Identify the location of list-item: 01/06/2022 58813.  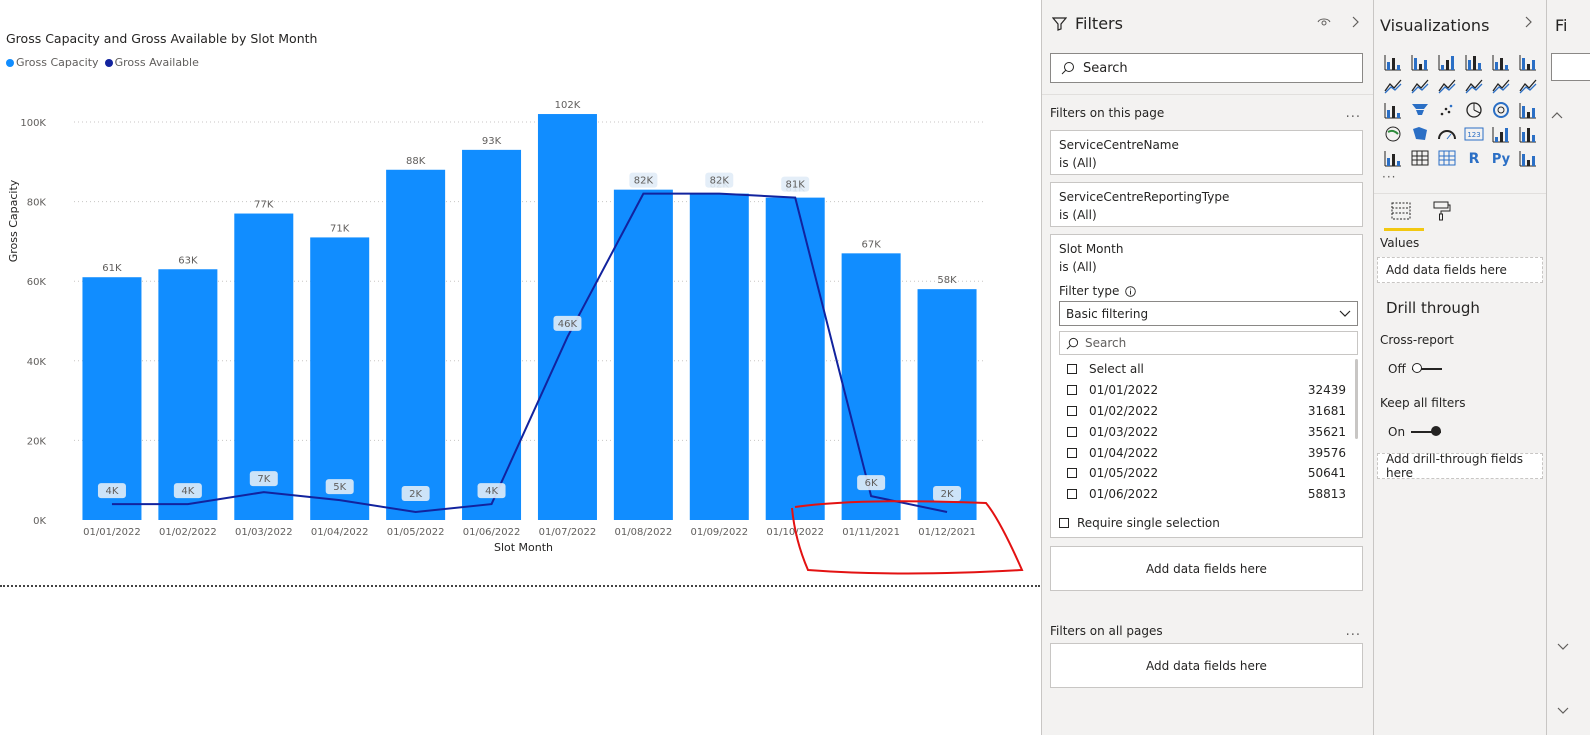
(1208, 494).